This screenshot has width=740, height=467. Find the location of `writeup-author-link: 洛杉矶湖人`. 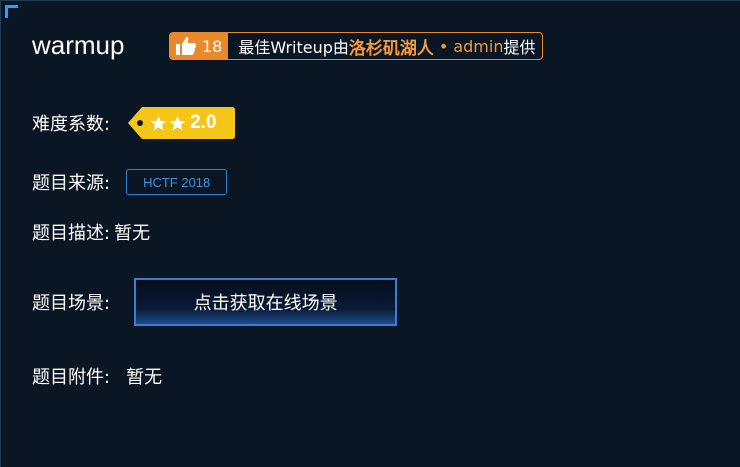

writeup-author-link: 洛杉矶湖人 is located at coordinates (391, 46).